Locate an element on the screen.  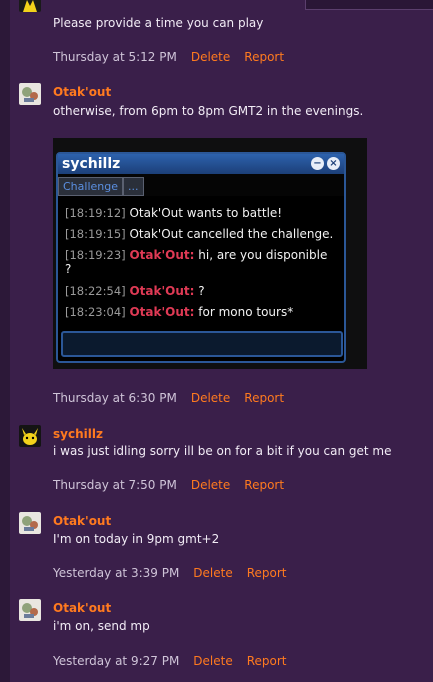
pm-text: for mono tours* is located at coordinates (246, 312).